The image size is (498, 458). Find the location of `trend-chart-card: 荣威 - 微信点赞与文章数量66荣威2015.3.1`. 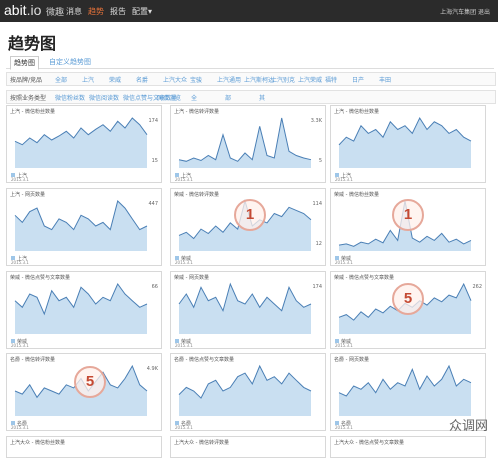

trend-chart-card: 荣威 - 微信点赞与文章数量66荣威2015.3.1 is located at coordinates (84, 310).